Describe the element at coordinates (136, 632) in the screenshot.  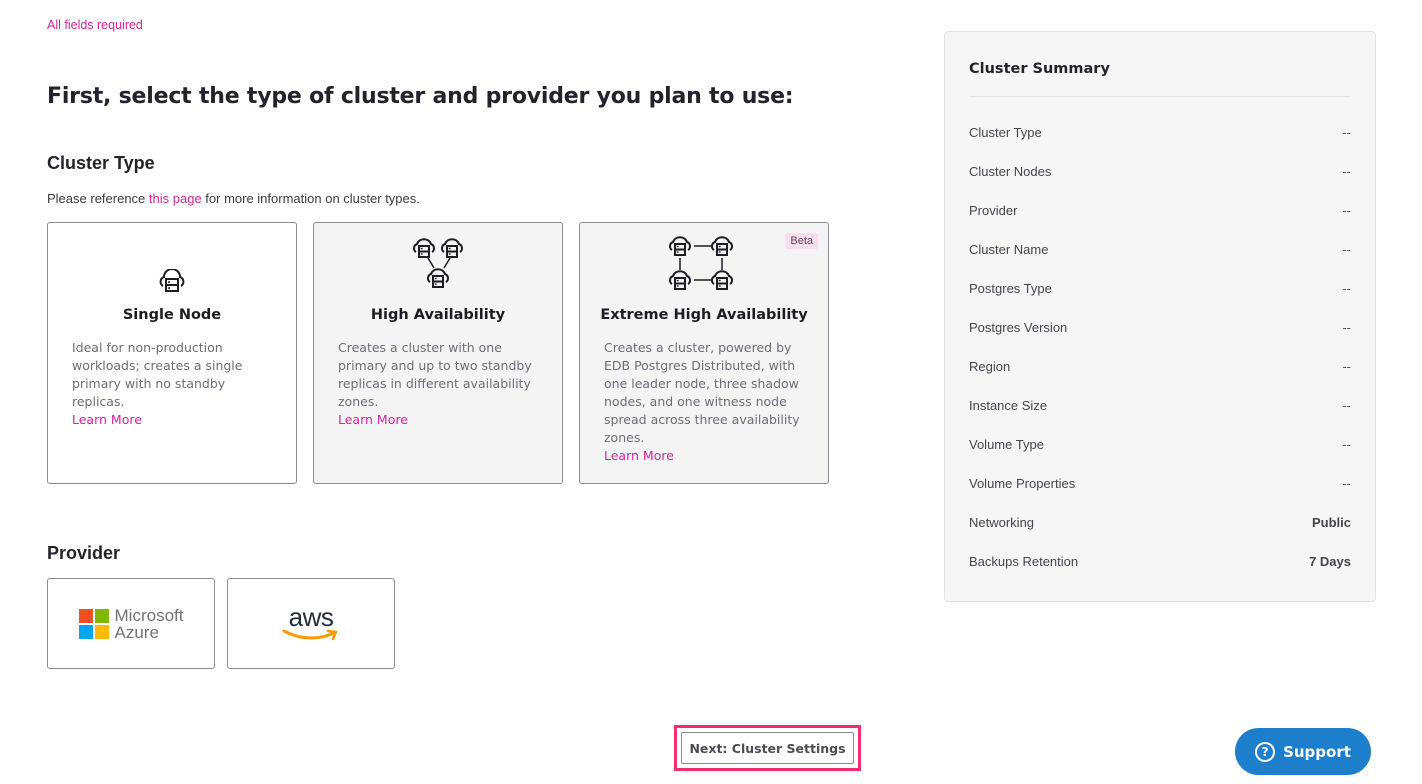
I see `azure-logo-line2: Azure` at that location.